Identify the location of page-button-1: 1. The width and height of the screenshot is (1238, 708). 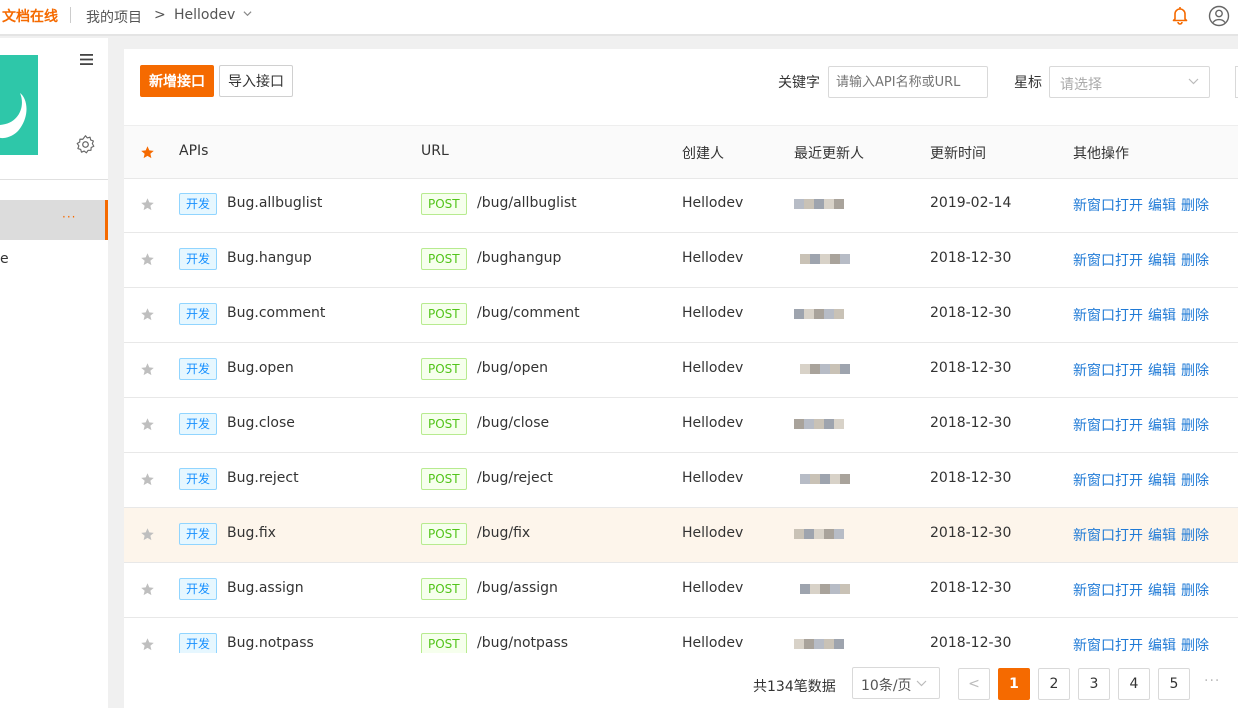
(1014, 684).